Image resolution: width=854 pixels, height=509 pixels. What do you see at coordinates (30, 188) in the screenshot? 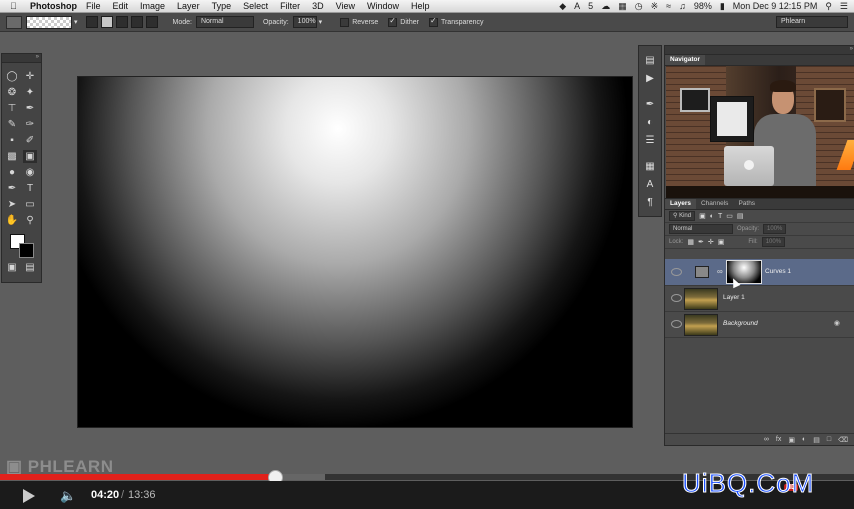
I see `type-tool-icon: T` at bounding box center [30, 188].